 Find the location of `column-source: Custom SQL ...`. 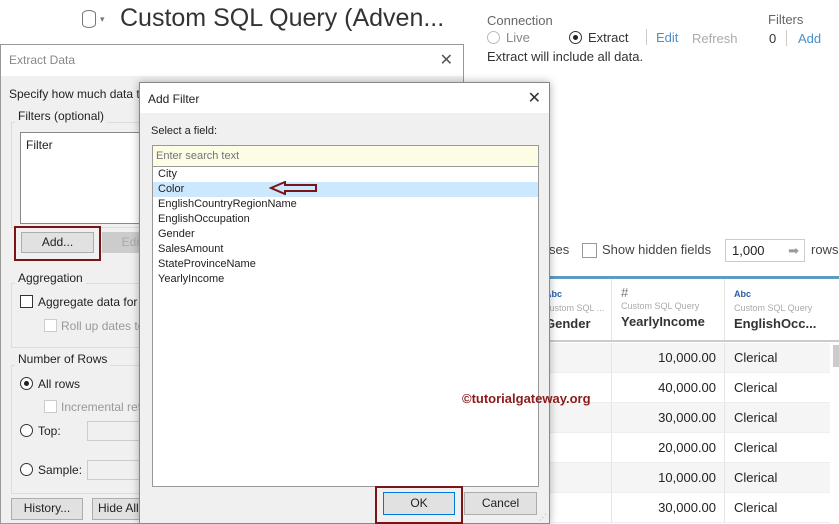

column-source: Custom SQL ... is located at coordinates (577, 308).